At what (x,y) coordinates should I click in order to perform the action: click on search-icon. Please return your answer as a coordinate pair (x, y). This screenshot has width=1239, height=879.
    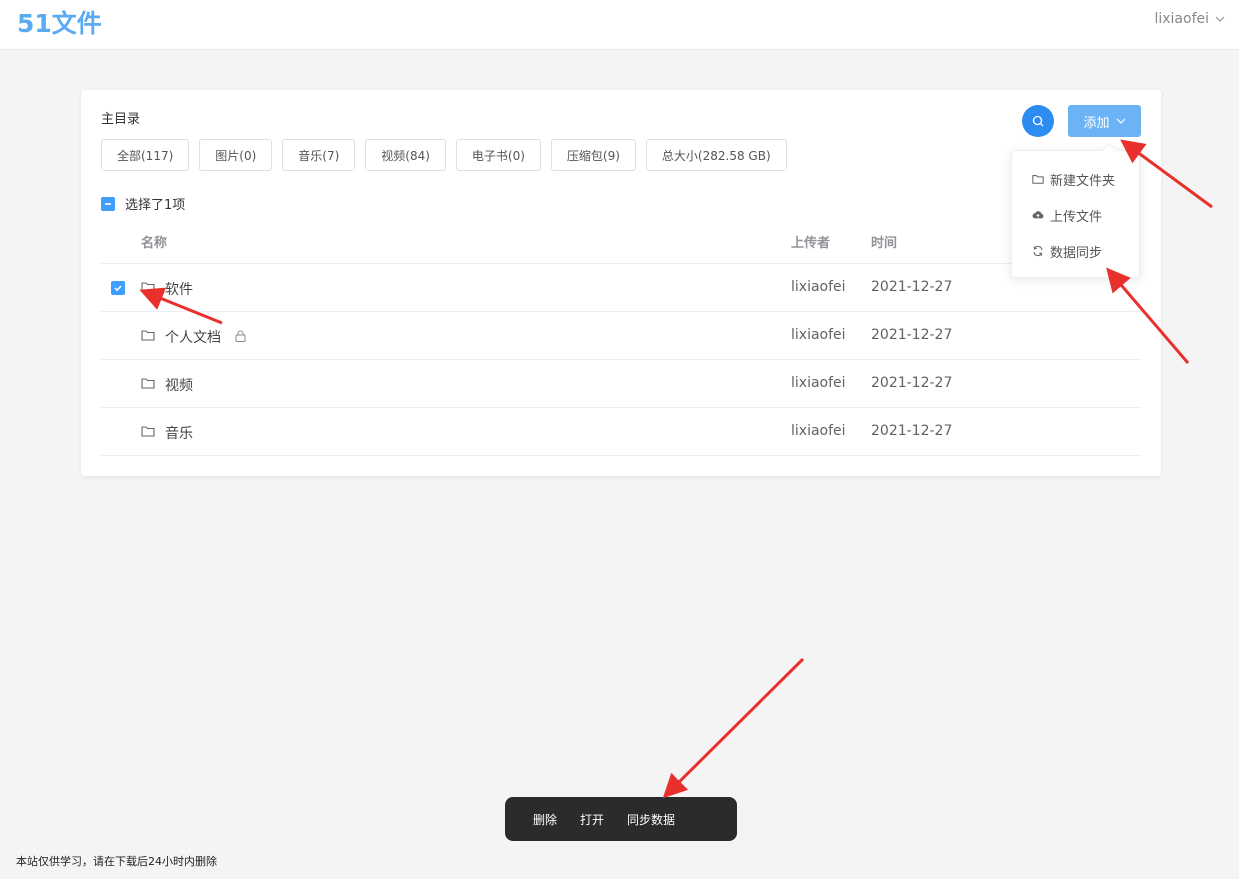
    Looking at the image, I should click on (1038, 121).